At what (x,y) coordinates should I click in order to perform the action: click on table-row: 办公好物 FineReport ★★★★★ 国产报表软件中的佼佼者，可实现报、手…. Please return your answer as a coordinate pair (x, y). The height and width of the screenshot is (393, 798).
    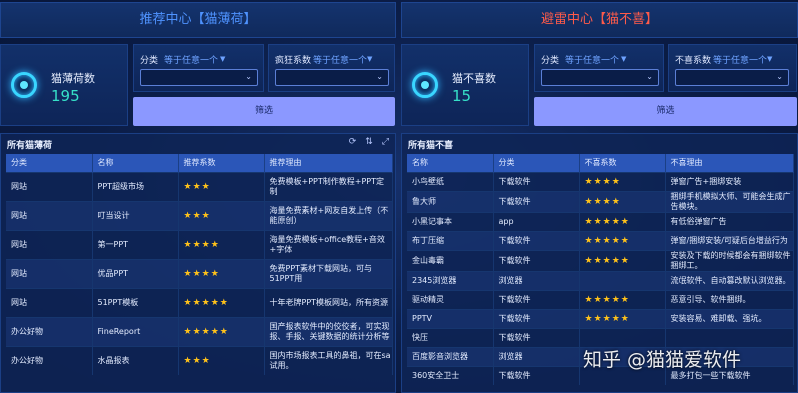
    Looking at the image, I should click on (199, 331).